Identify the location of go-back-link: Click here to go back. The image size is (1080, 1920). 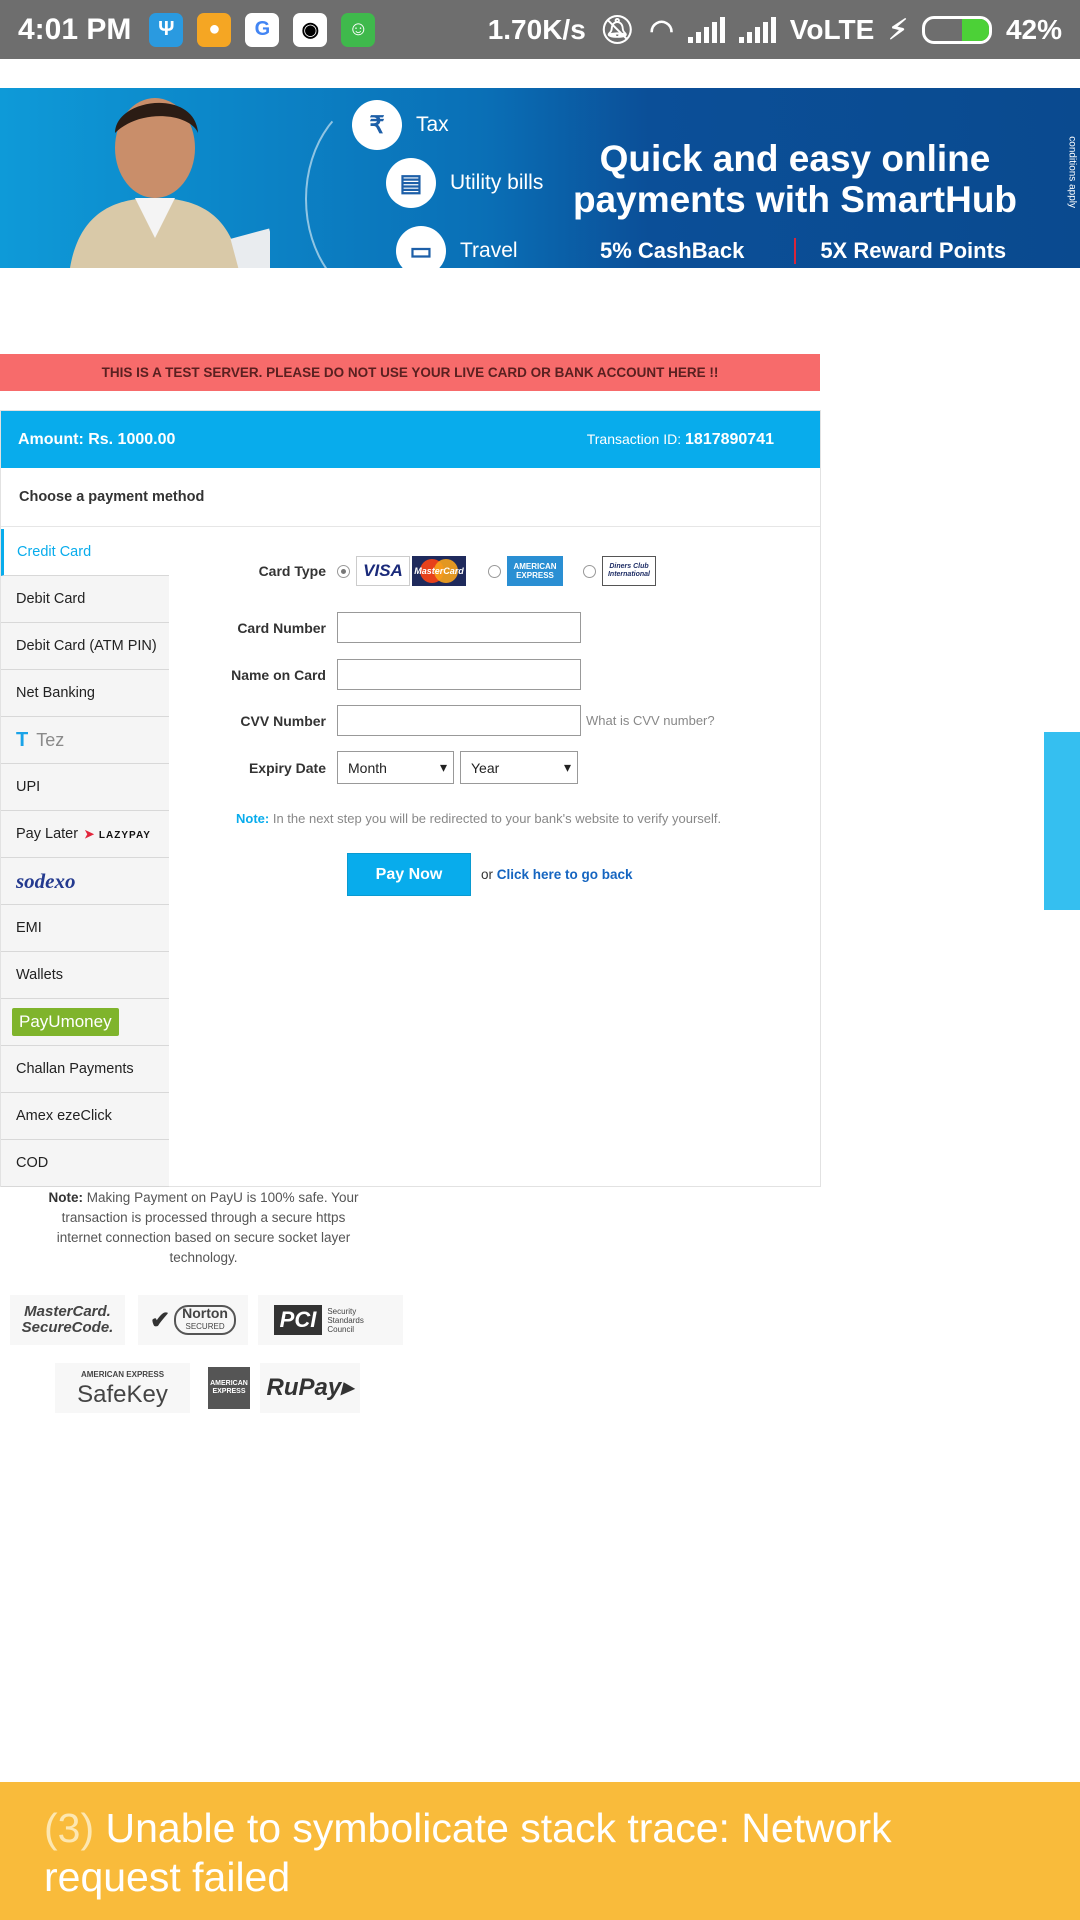
(565, 874).